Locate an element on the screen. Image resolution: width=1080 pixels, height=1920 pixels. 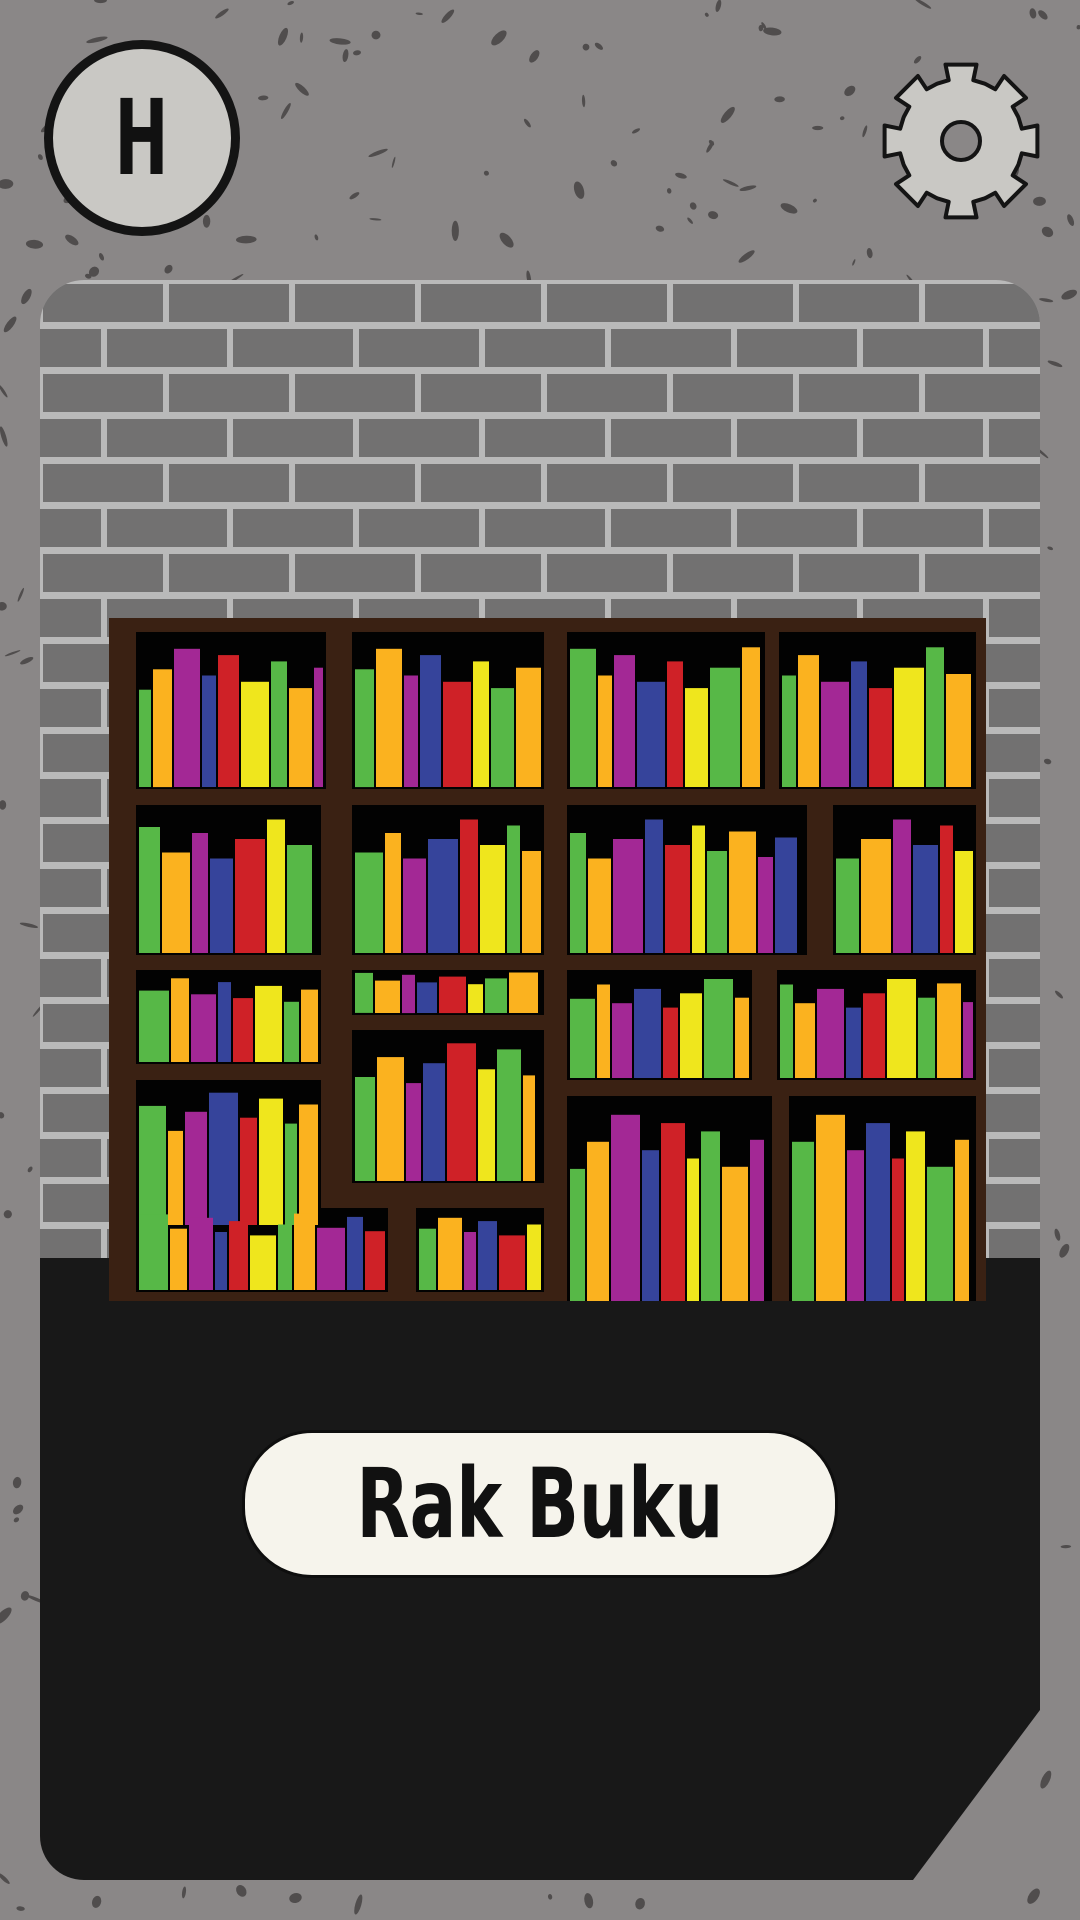
object-label: Rak Buku is located at coordinates (540, 1504).